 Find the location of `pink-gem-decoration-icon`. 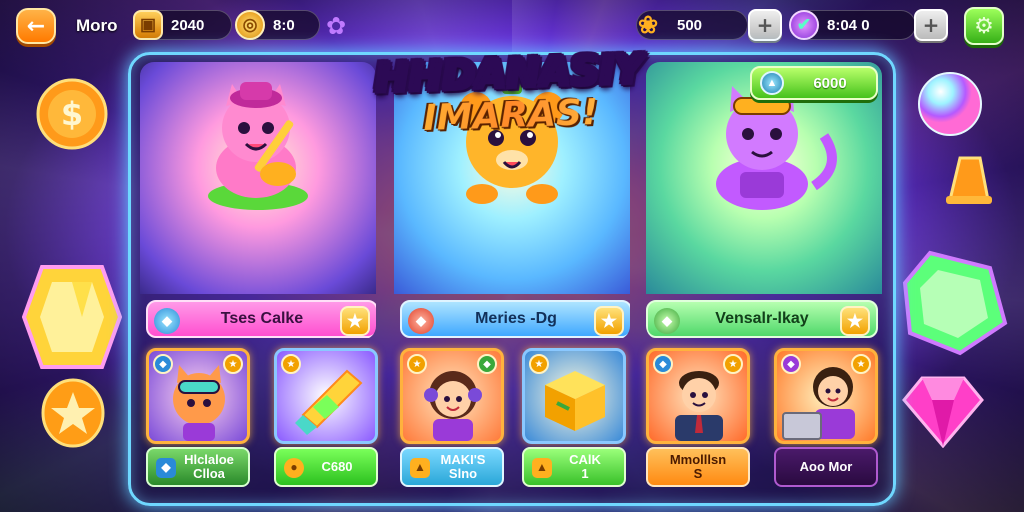

pink-gem-decoration-icon is located at coordinates (943, 412).